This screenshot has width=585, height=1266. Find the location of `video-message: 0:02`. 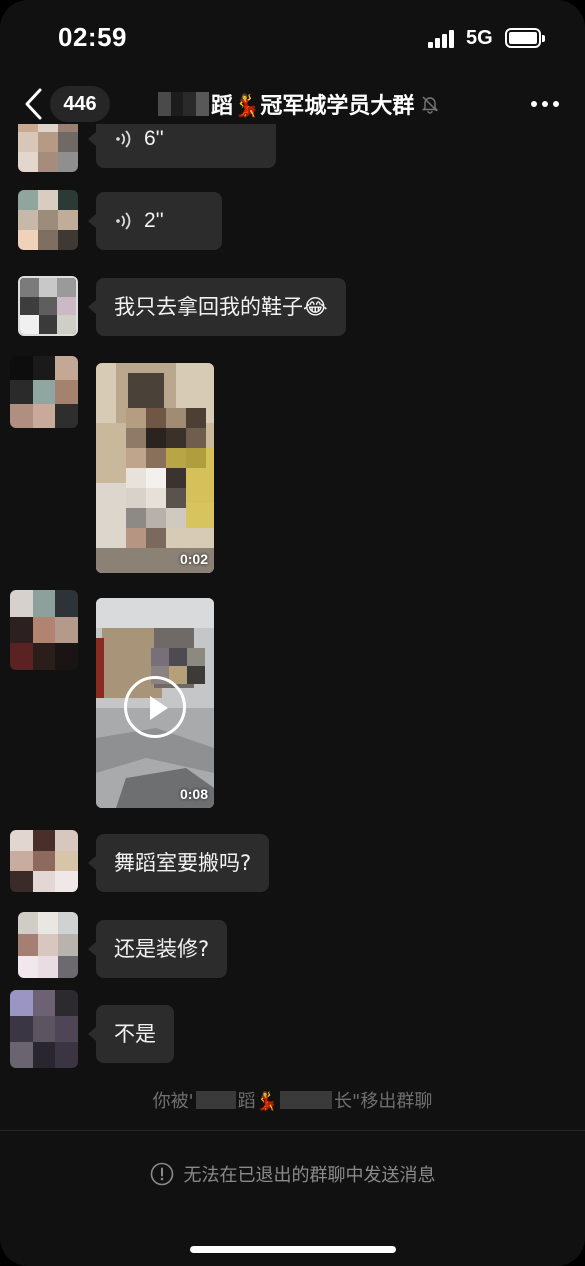

video-message: 0:02 is located at coordinates (155, 468).